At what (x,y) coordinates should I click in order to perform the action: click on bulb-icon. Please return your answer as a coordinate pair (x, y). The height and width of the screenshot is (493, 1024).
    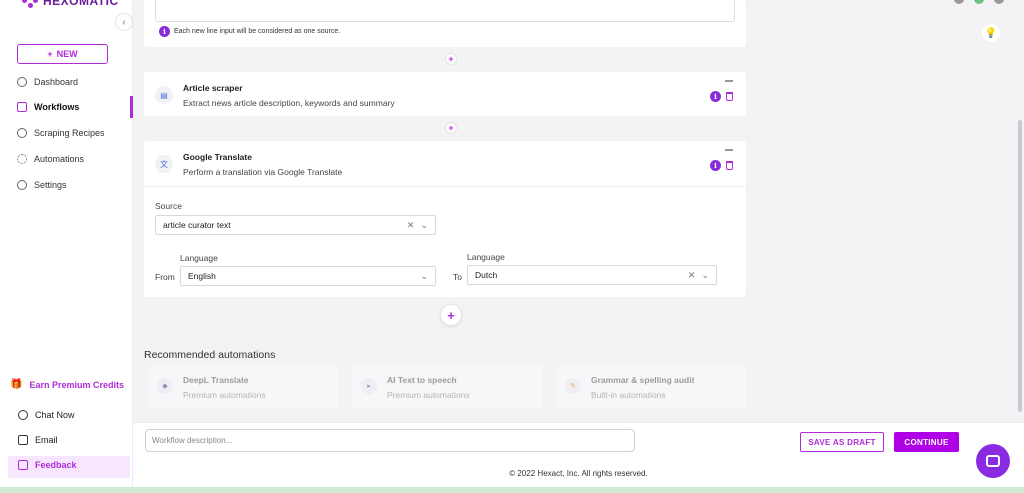
    Looking at the image, I should click on (22, 159).